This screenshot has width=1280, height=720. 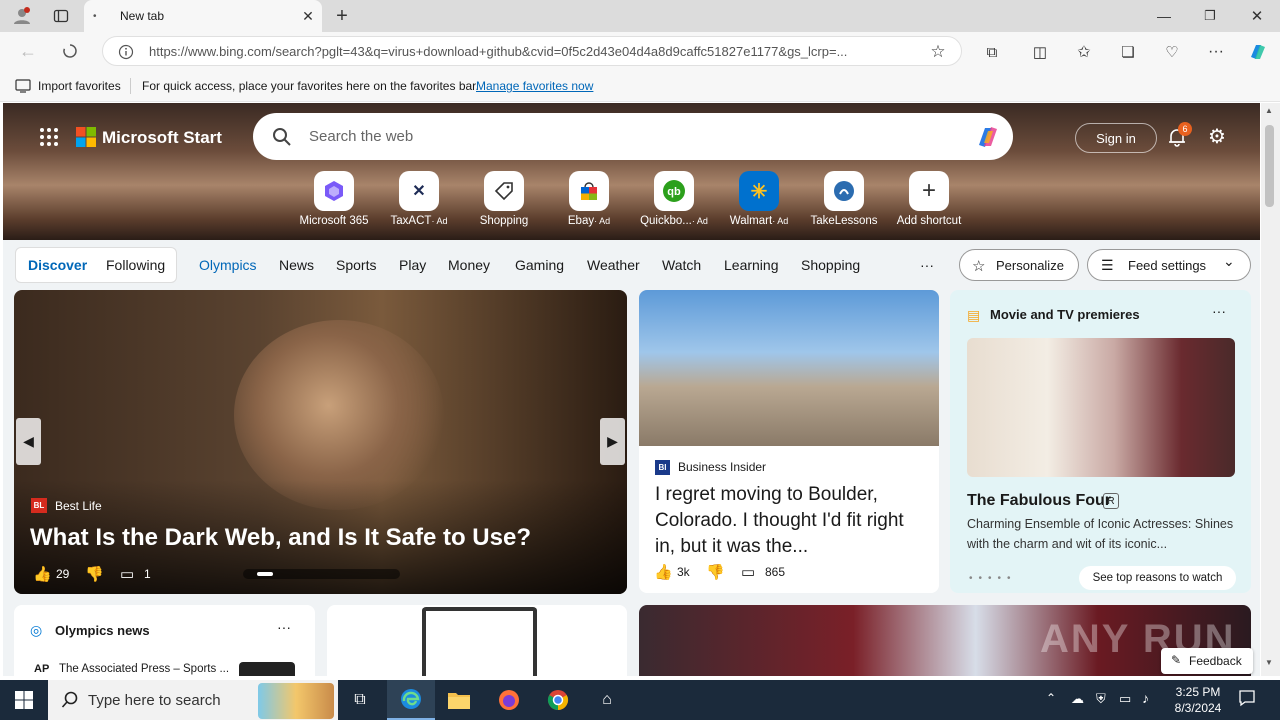 I want to click on loading-stop-icon, so click(x=70, y=51).